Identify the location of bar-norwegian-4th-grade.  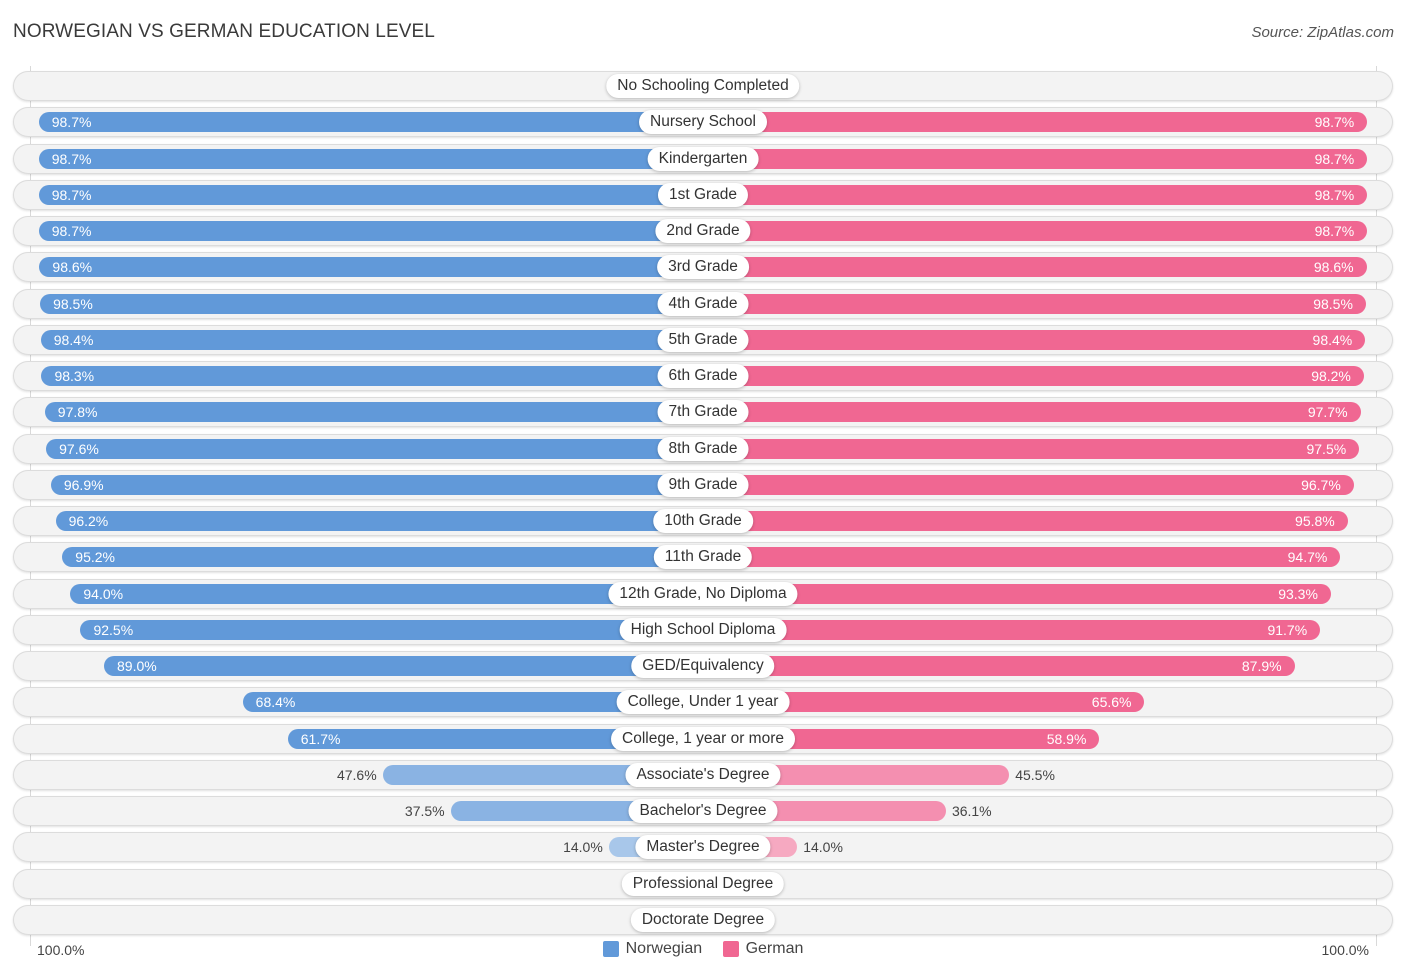
(371, 303).